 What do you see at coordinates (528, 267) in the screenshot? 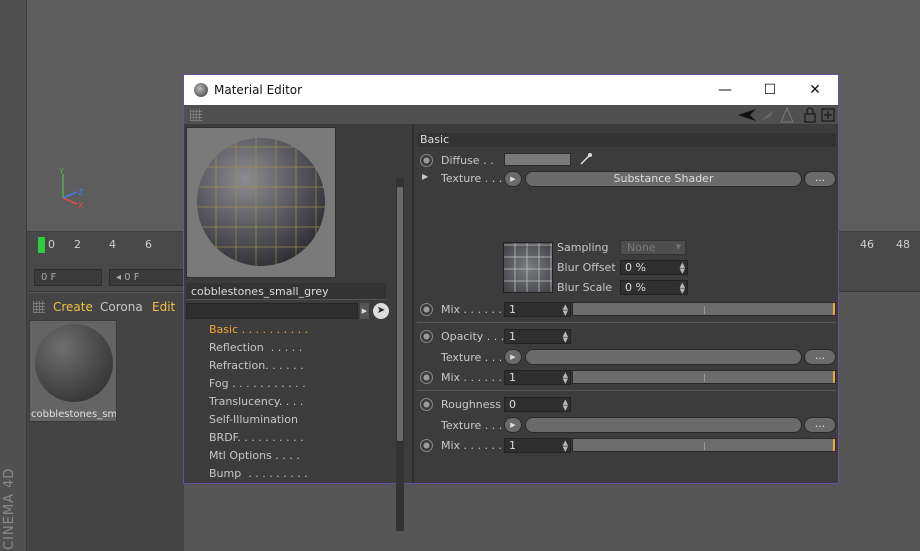
I see `texture-preview-thumbnail` at bounding box center [528, 267].